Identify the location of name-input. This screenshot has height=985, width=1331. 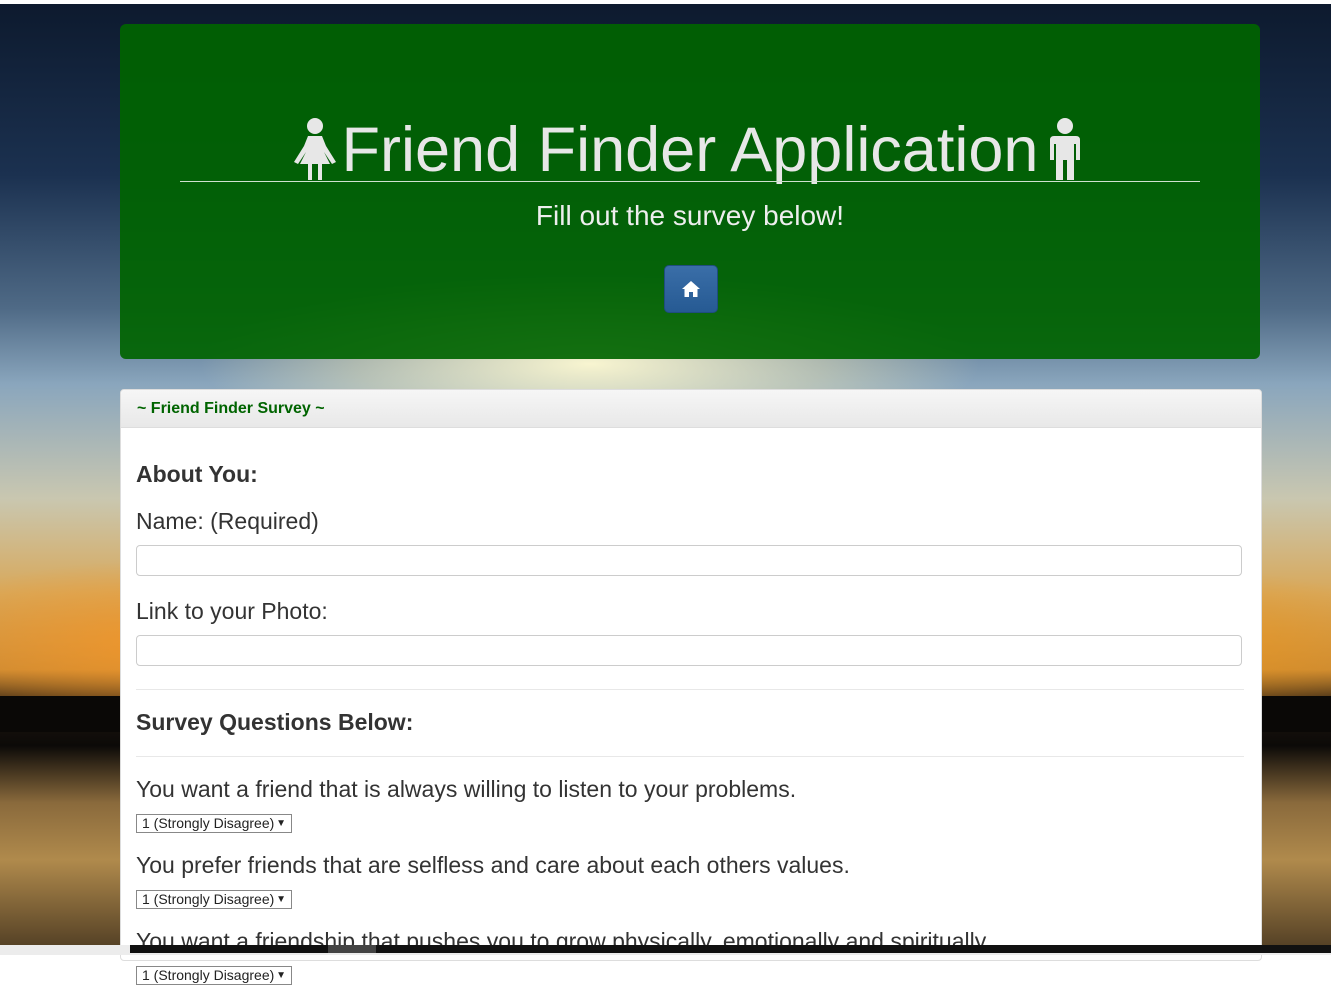
(689, 560).